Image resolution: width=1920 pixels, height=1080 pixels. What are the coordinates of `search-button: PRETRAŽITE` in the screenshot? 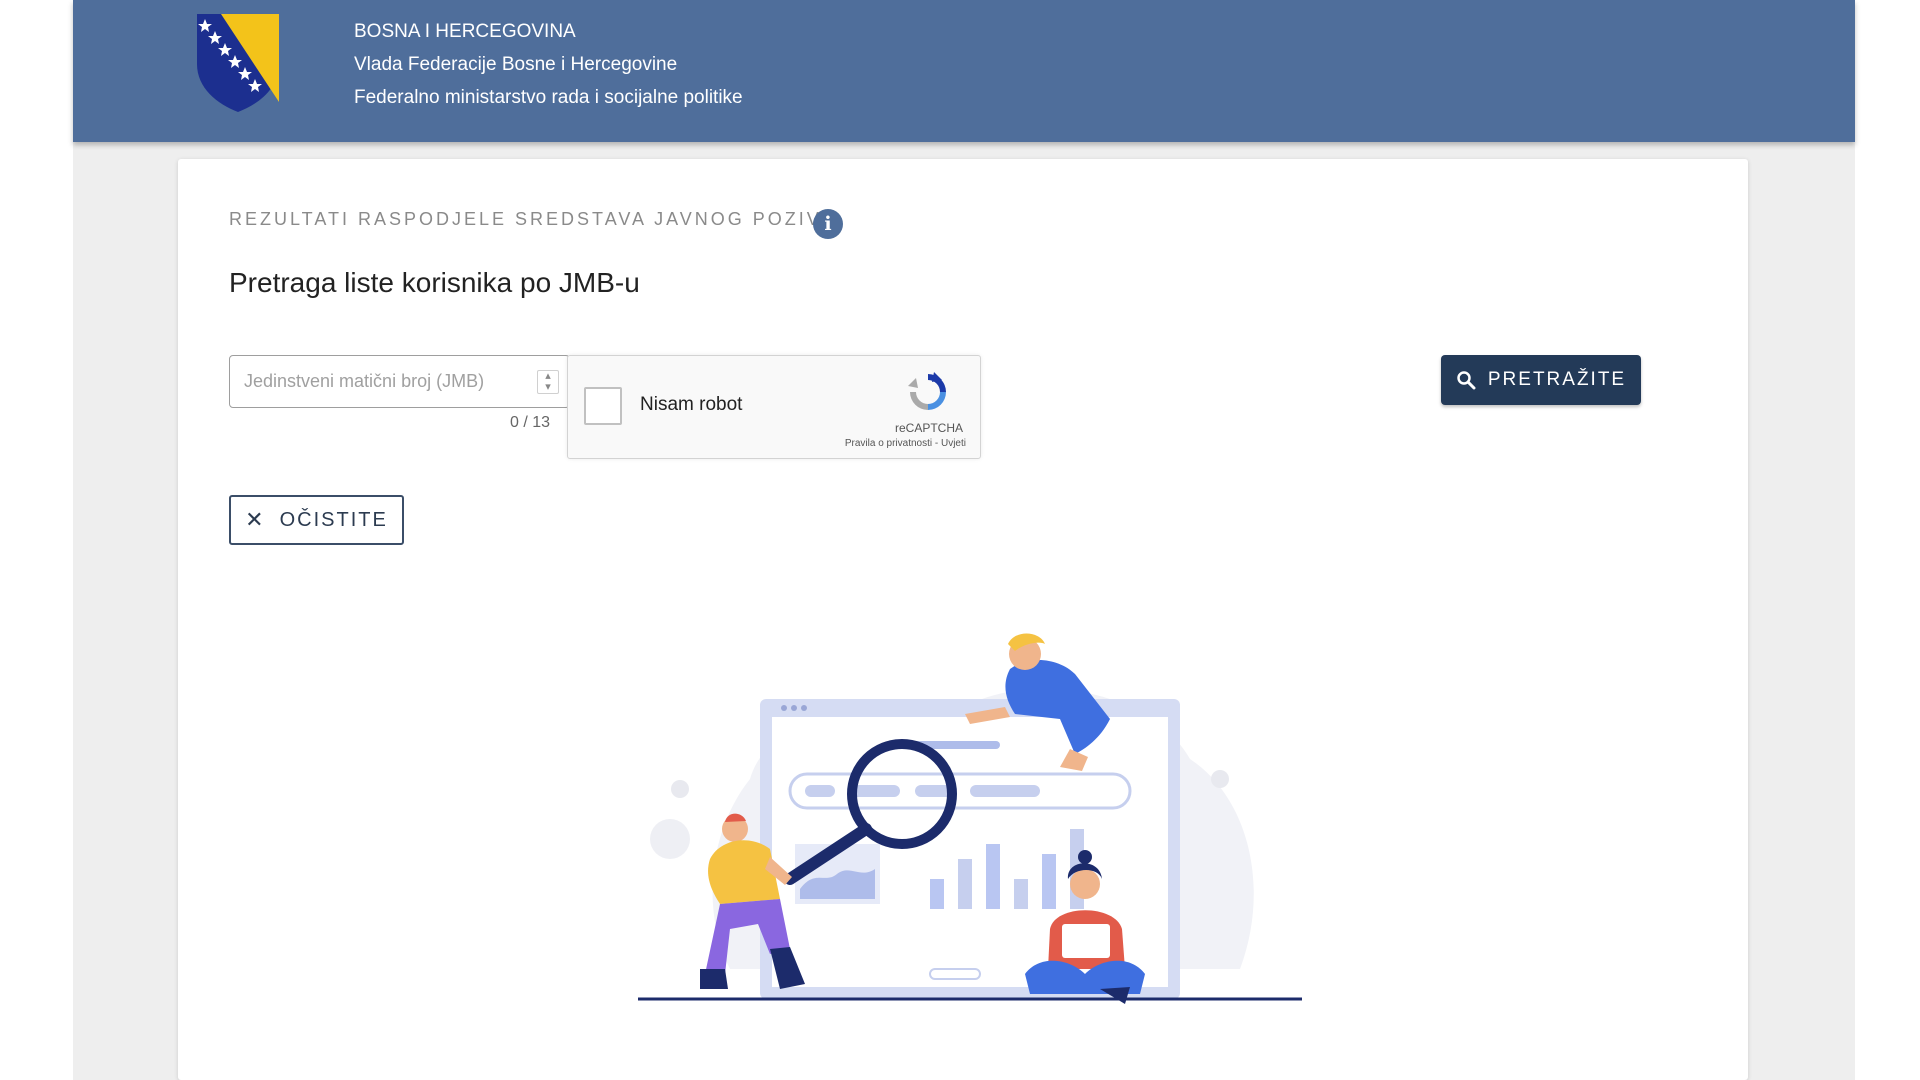 It's located at (1541, 380).